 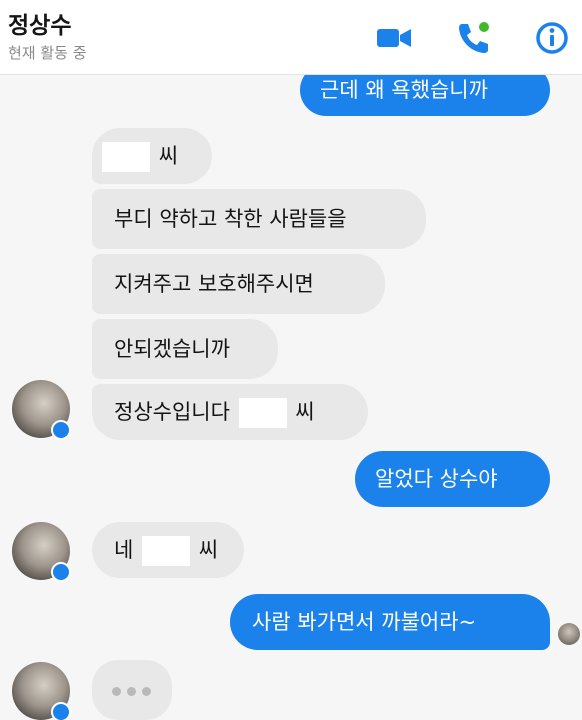 I want to click on message-text: 사람 봐가면서 까불어라~, so click(x=364, y=622).